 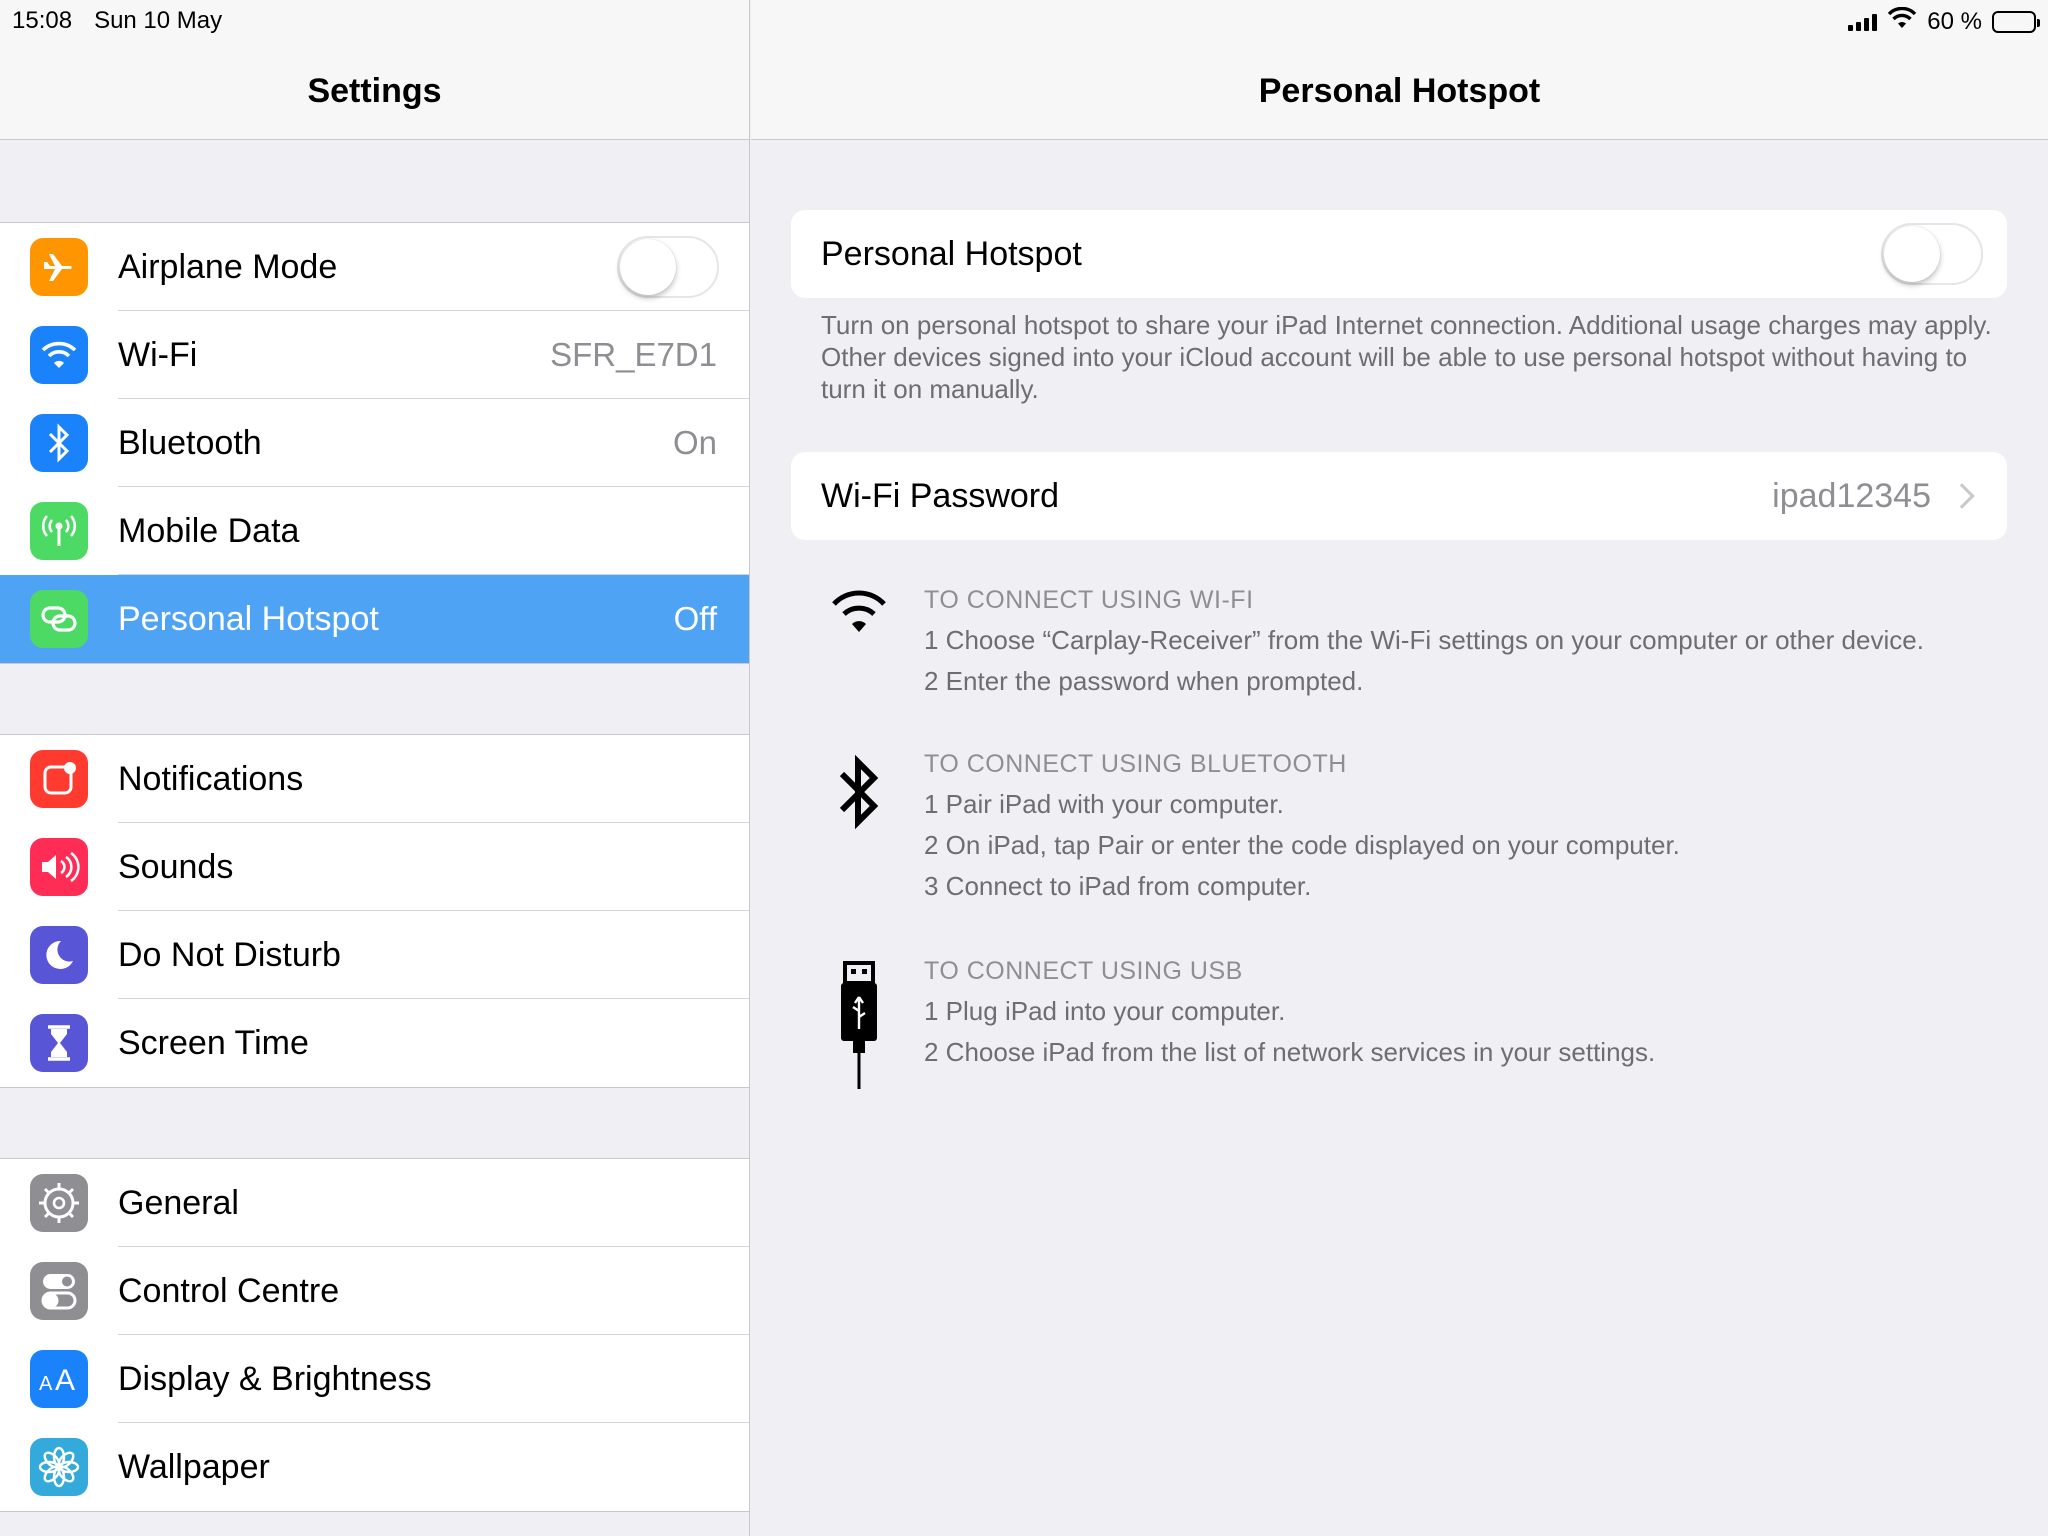 I want to click on sidebar-item-mobile-data: Mobile Data, so click(x=374, y=530).